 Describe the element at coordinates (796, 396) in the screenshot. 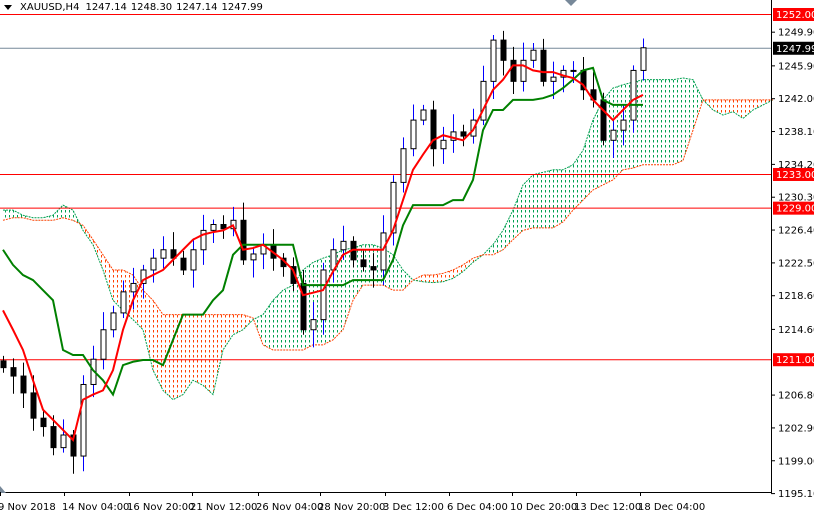

I see `y-tick-label: 1206.80` at that location.